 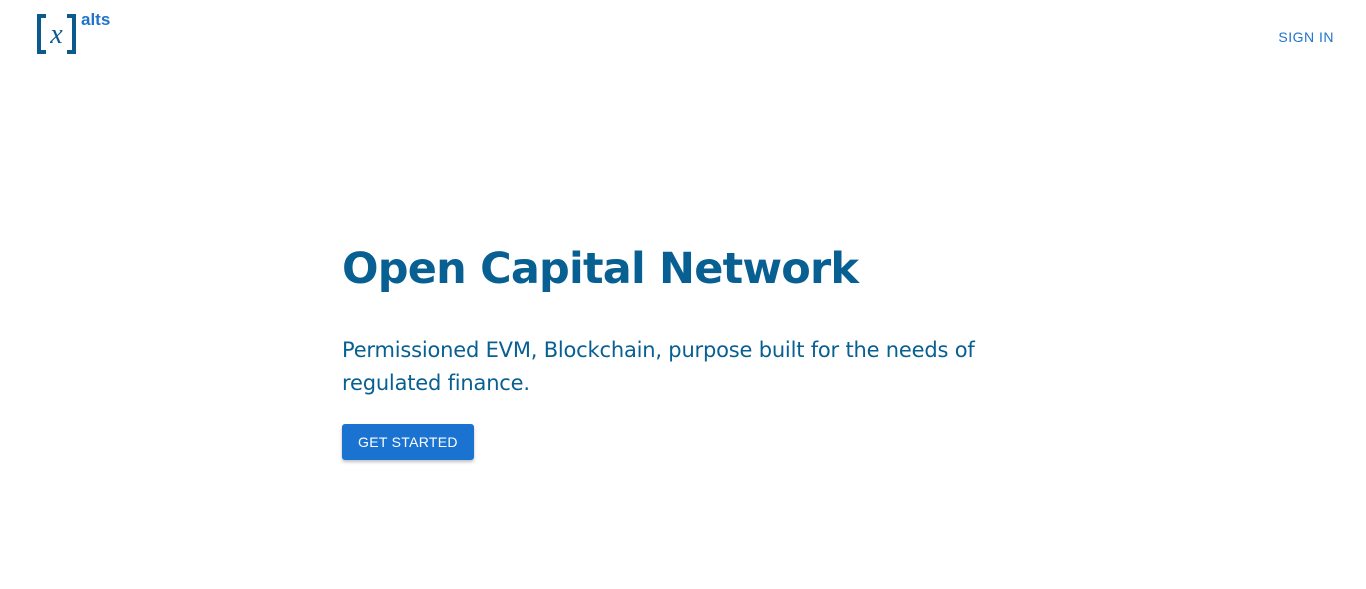 I want to click on sign-in-link: SIGN IN, so click(x=1306, y=37).